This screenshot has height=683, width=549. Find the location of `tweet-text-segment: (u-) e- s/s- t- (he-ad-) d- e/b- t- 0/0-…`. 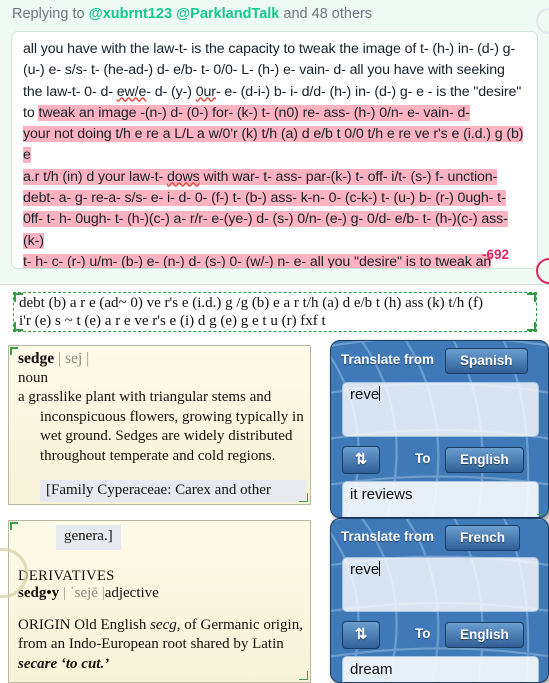

tweet-text-segment: (u-) e- s/s- t- (he-ad-) d- e/b- t- 0/0-… is located at coordinates (264, 70).